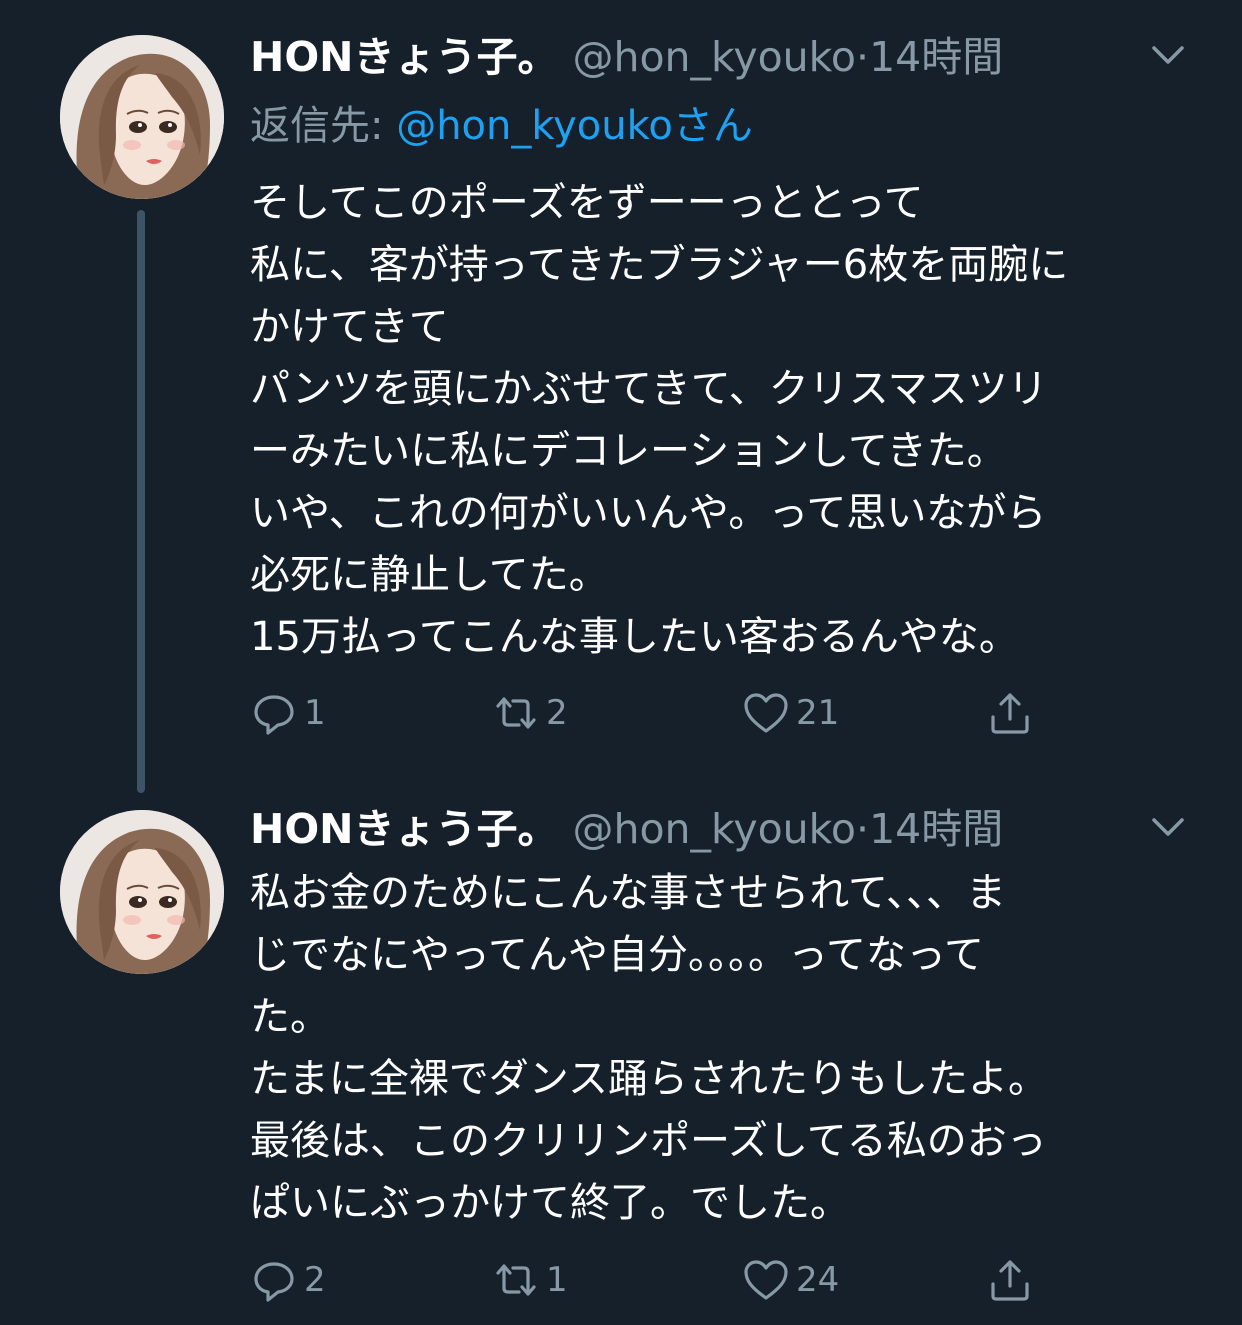  What do you see at coordinates (550, 1203) in the screenshot?
I see `tweet-text-line: ぱいにぶっかけて終了。でした。` at bounding box center [550, 1203].